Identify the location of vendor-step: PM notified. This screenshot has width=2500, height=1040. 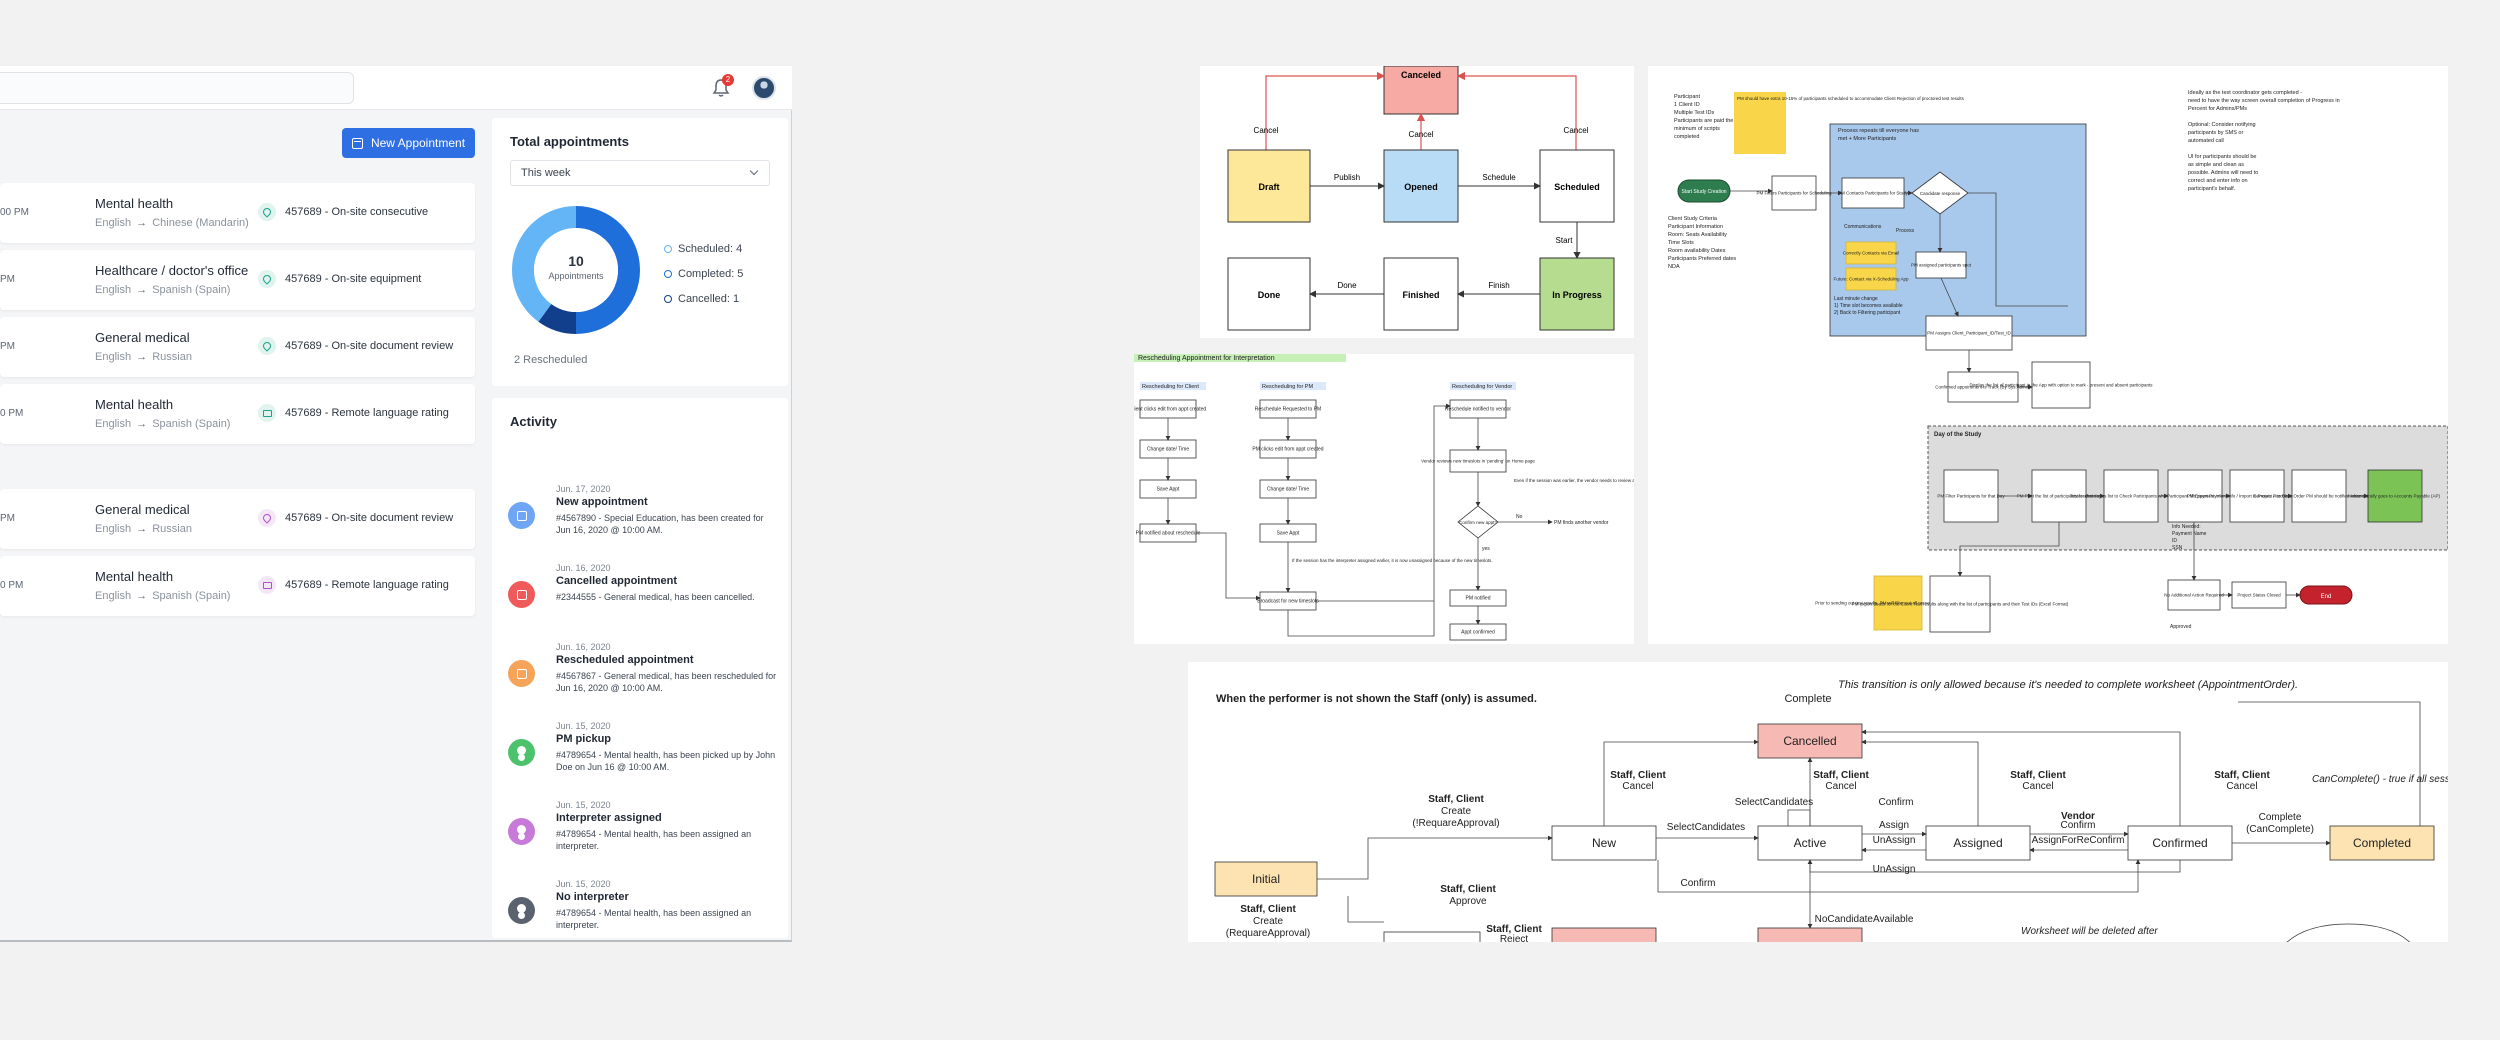
(1478, 598).